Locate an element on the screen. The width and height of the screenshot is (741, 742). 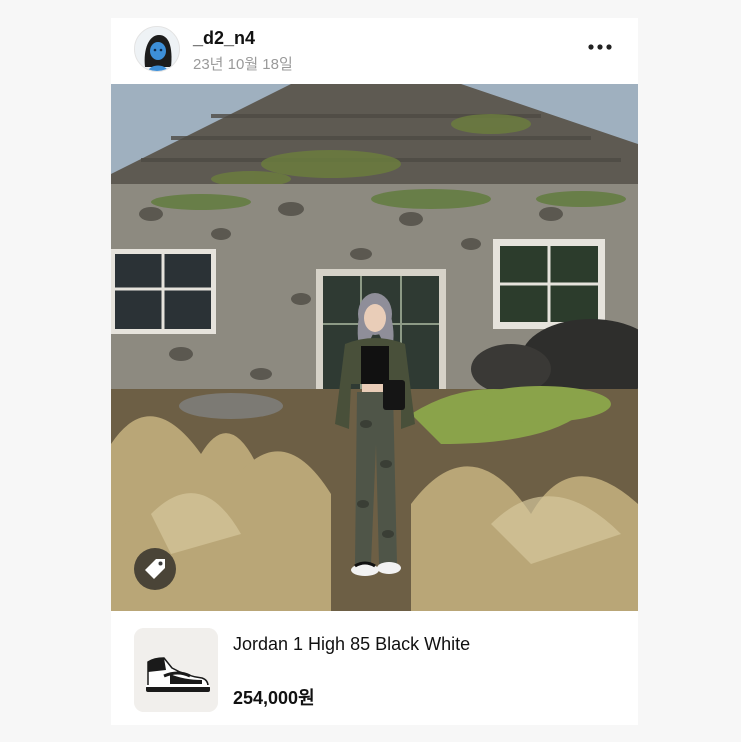
price-tag-icon is located at coordinates (155, 569).